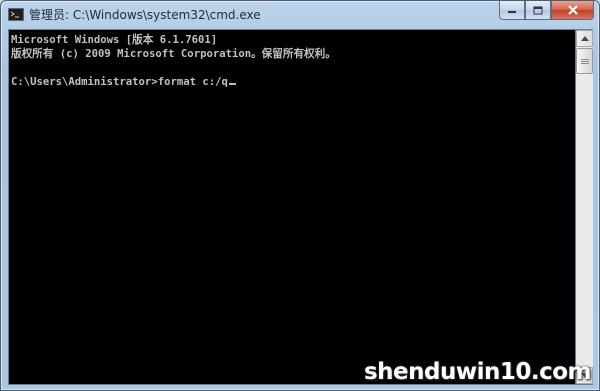  Describe the element at coordinates (232, 84) in the screenshot. I see `text-cursor` at that location.